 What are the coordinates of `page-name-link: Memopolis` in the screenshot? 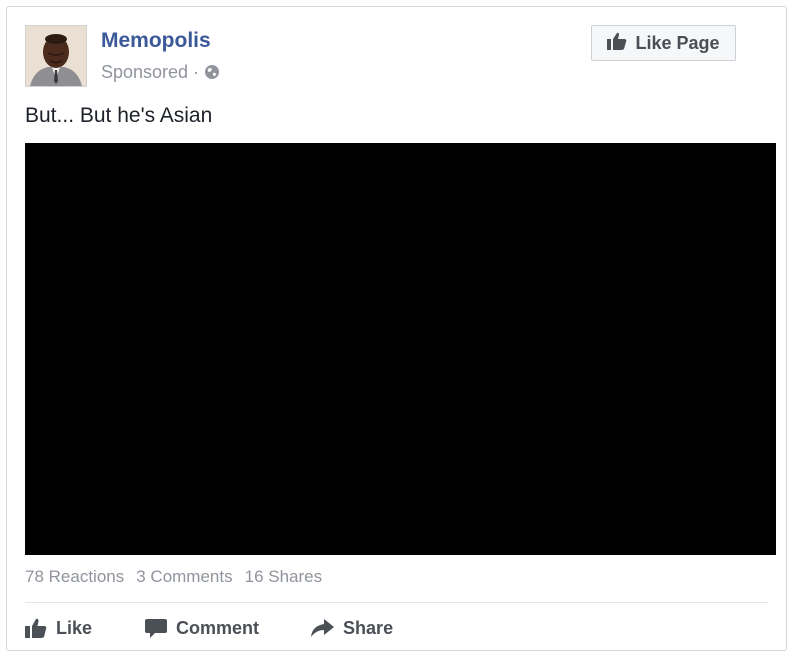 It's located at (156, 41).